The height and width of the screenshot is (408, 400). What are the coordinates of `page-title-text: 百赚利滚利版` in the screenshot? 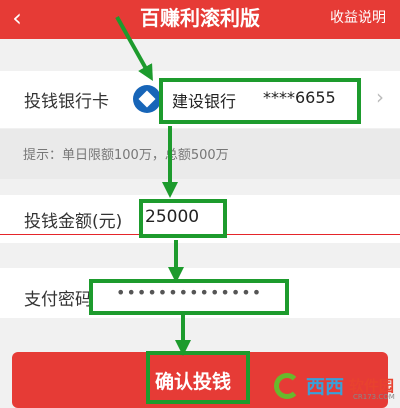 It's located at (200, 18).